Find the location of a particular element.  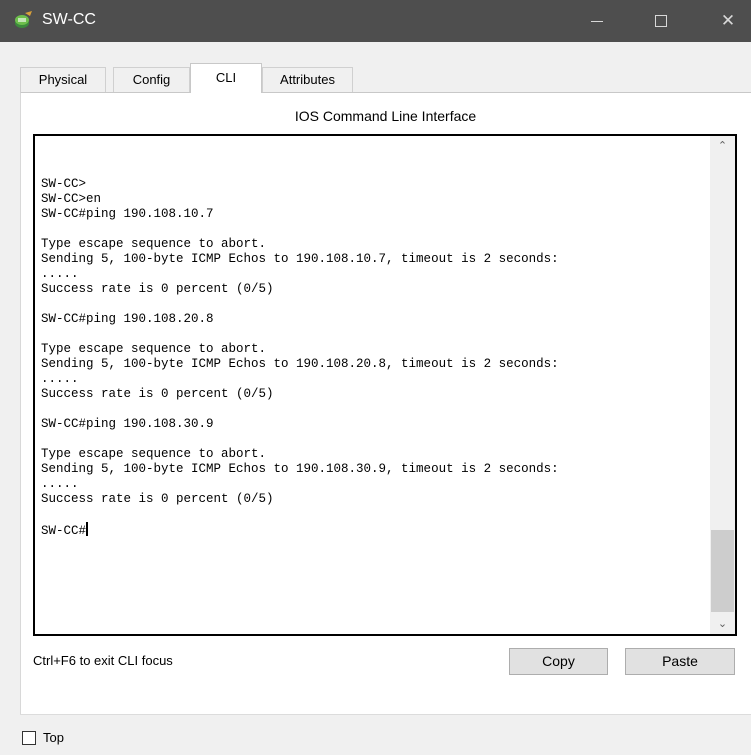

maximize-button is located at coordinates (661, 21).